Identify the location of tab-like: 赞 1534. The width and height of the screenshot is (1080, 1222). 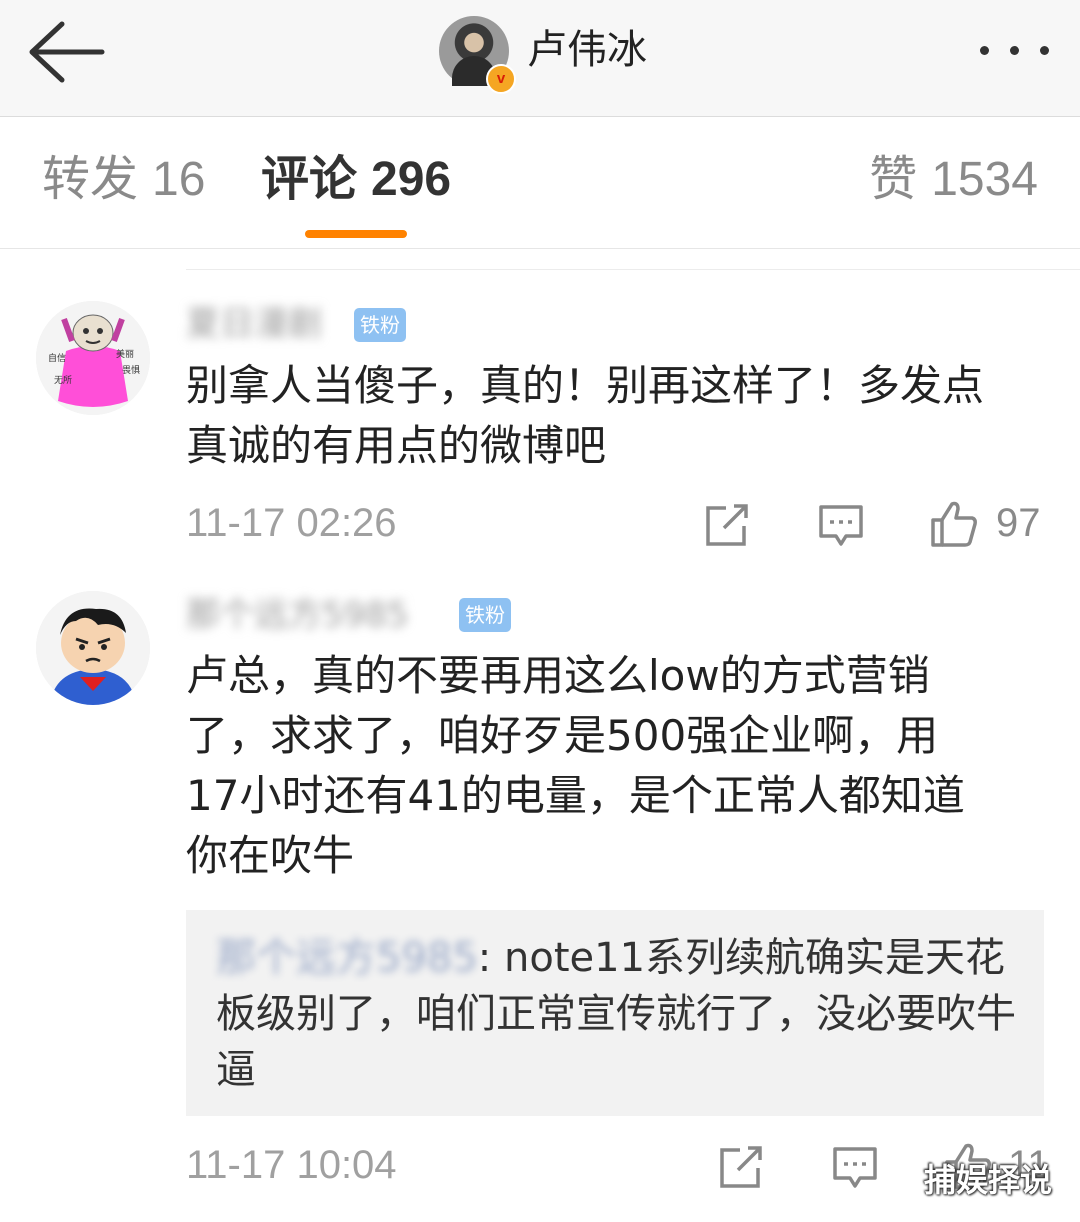
(953, 179).